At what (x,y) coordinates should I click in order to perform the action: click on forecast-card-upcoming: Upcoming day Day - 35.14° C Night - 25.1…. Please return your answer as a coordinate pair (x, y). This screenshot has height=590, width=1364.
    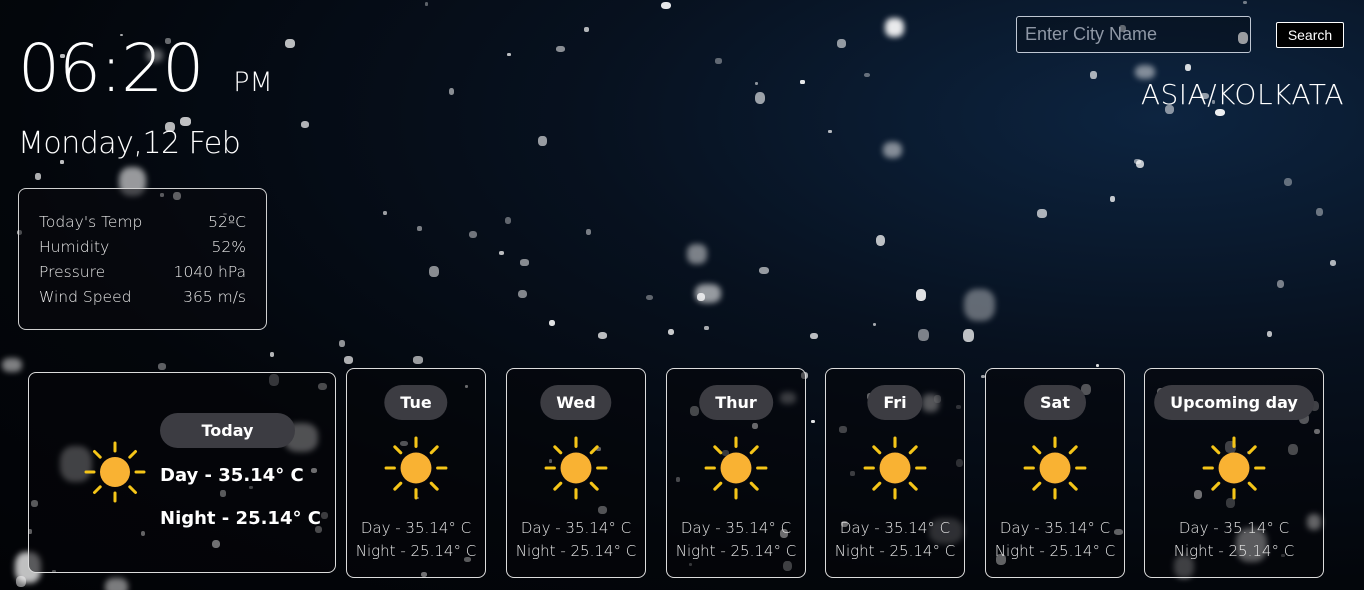
    Looking at the image, I should click on (1234, 473).